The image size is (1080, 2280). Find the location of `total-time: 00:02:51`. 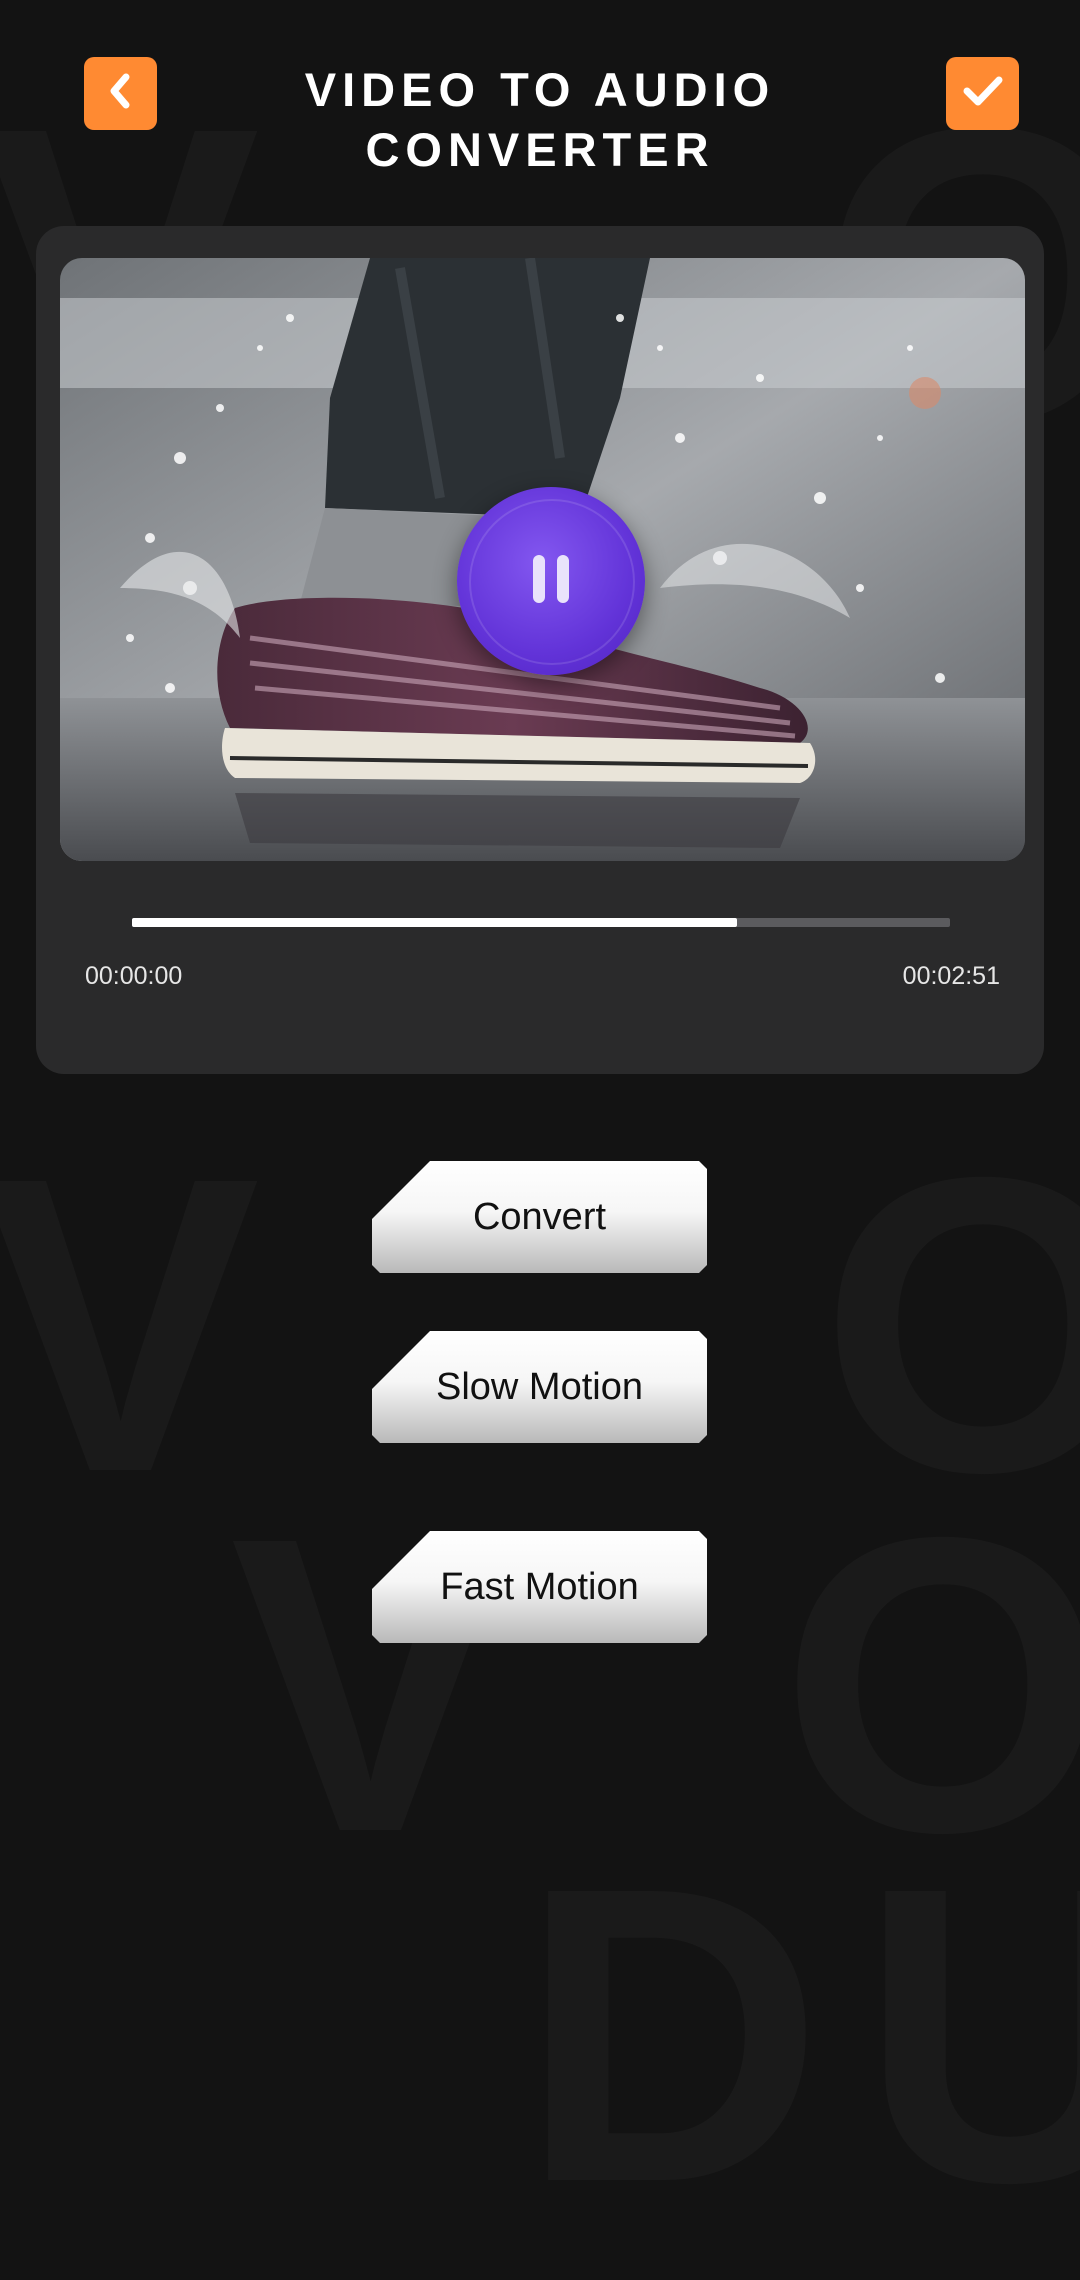

total-time: 00:02:51 is located at coordinates (951, 976).